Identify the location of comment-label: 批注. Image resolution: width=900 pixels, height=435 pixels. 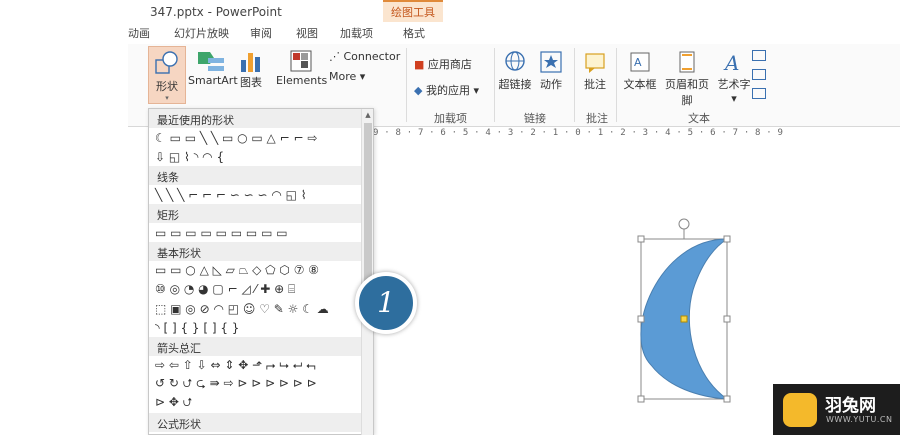
(595, 84).